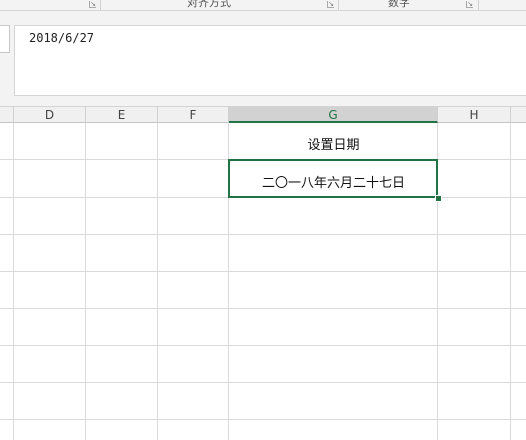  I want to click on number-group-label: 数字, so click(399, 4).